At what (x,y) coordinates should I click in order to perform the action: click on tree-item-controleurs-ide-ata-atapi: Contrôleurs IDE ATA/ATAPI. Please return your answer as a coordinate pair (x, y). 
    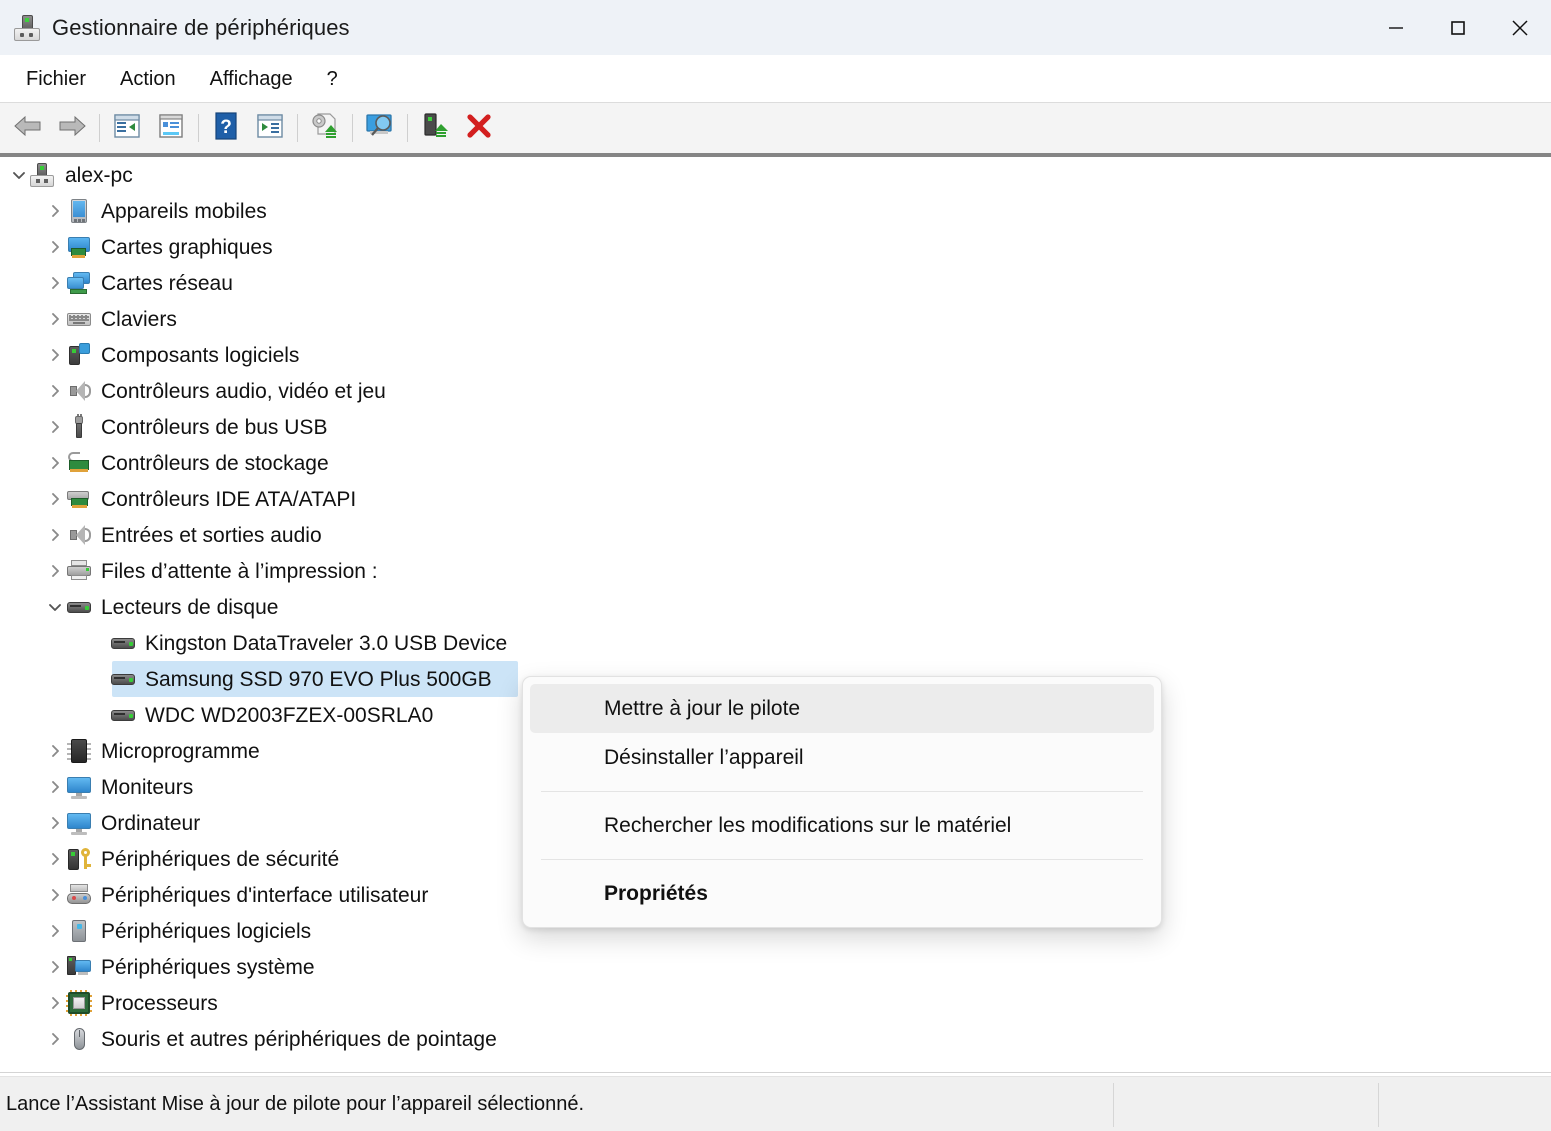
    Looking at the image, I should click on (775, 499).